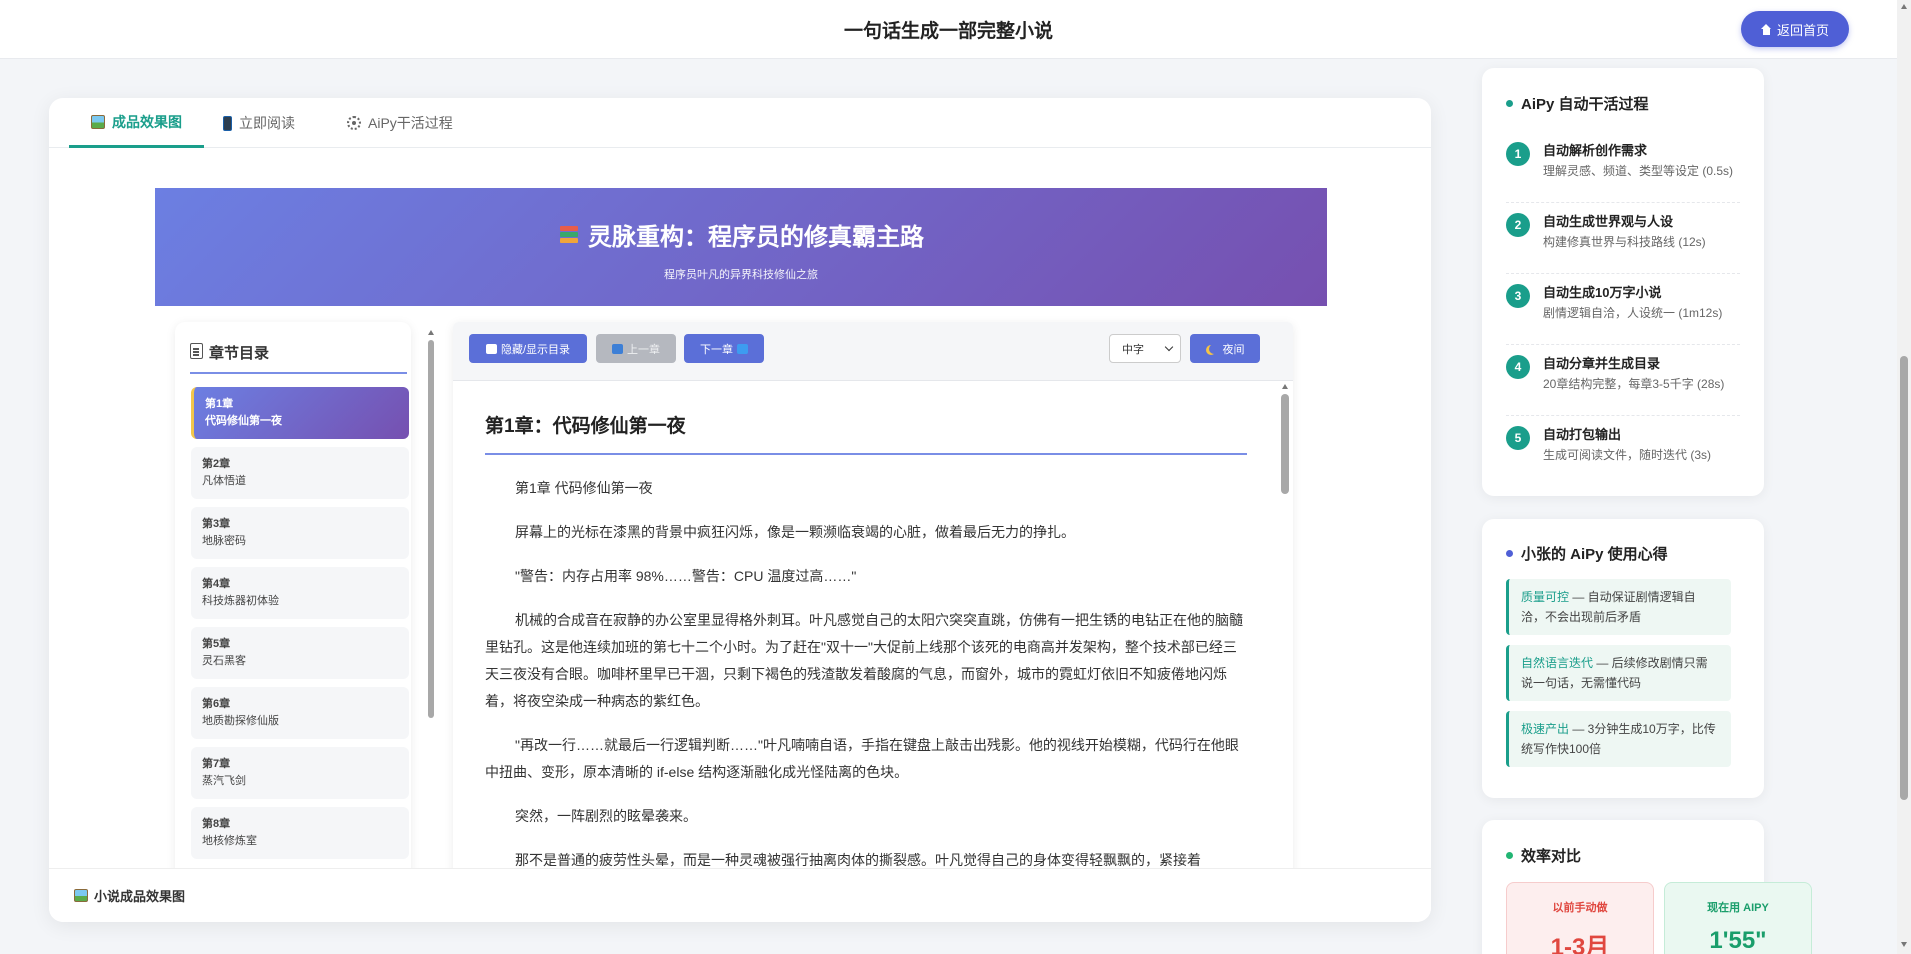 The image size is (1911, 954). What do you see at coordinates (636, 348) in the screenshot?
I see `prev-chapter-button: 上一章` at bounding box center [636, 348].